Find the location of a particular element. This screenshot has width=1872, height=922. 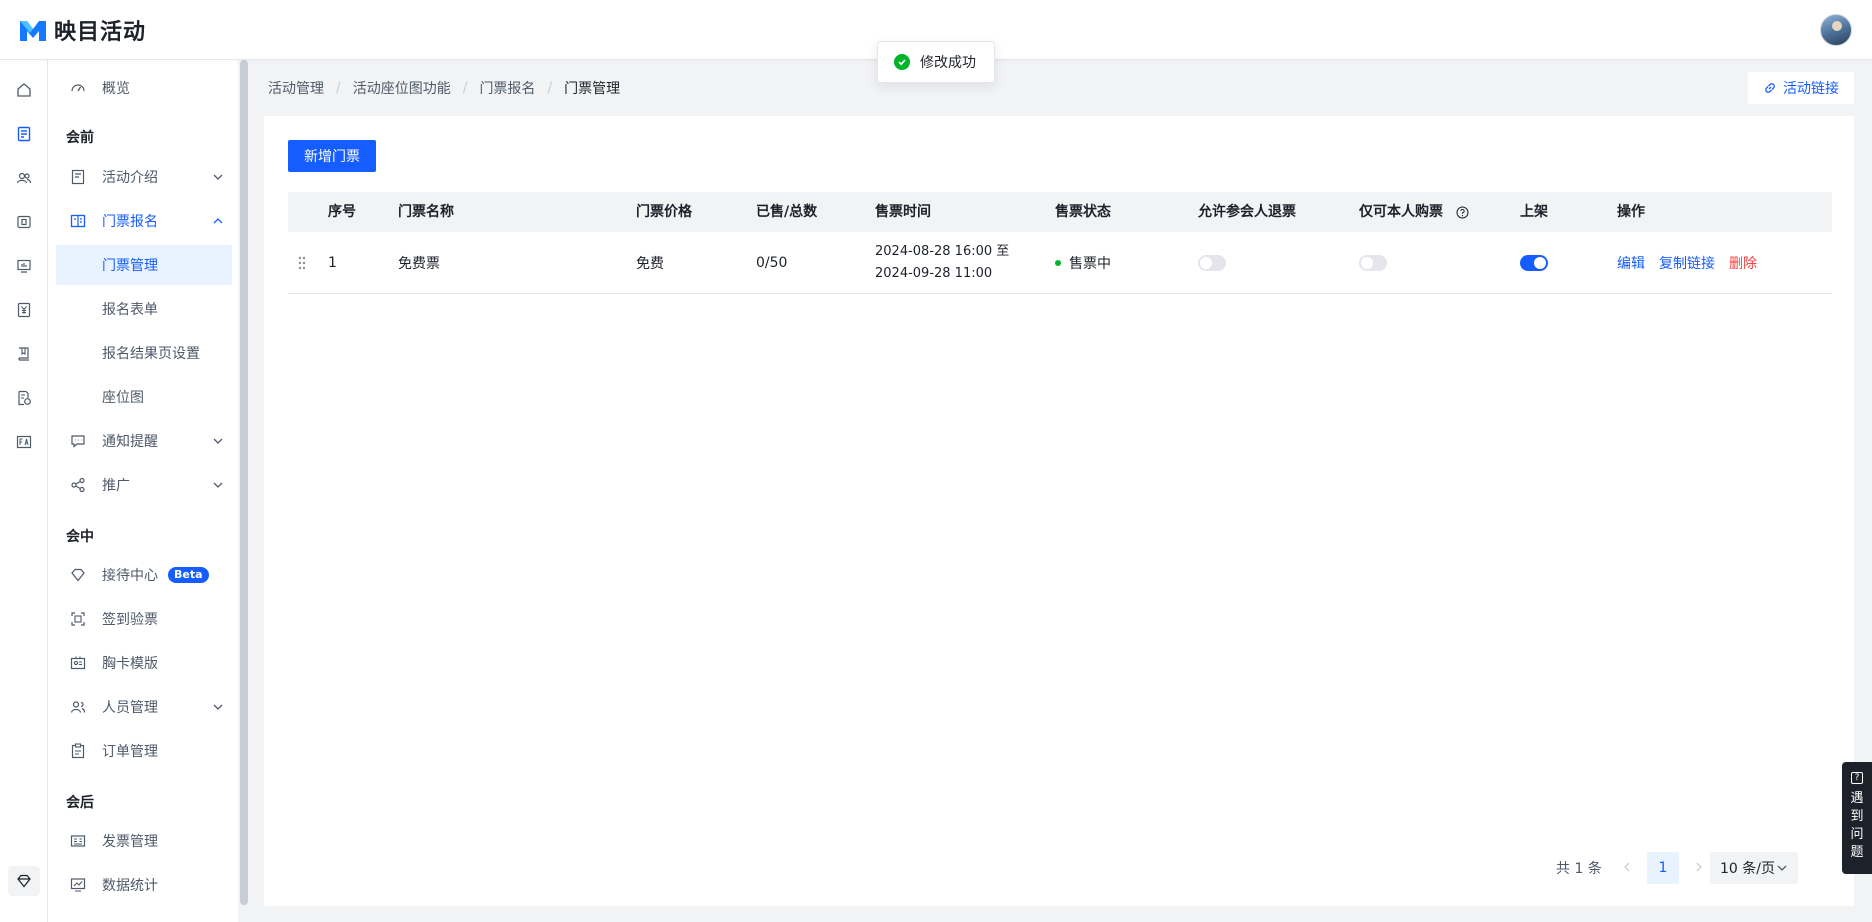

sidebar-item-seat-map: 座位图 is located at coordinates (144, 397).